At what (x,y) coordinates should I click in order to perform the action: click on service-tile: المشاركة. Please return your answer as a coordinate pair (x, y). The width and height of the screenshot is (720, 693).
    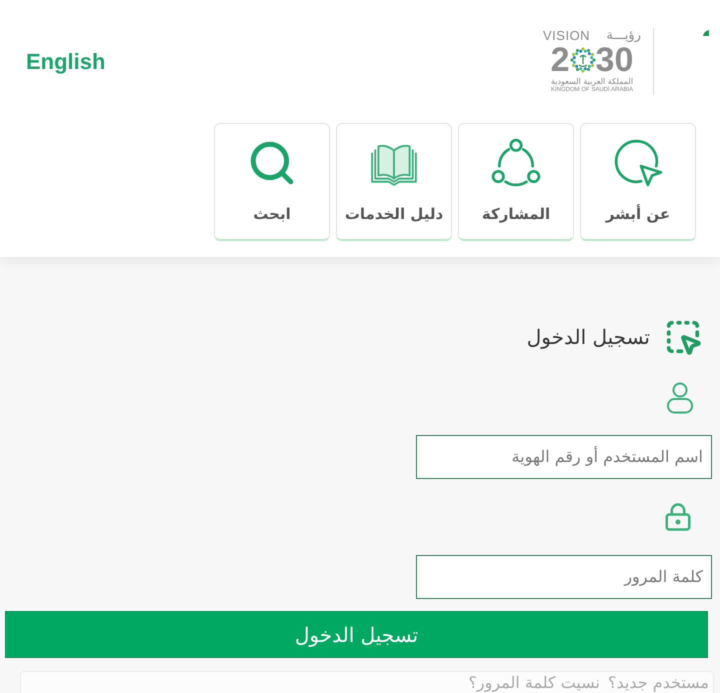
    Looking at the image, I should click on (516, 182).